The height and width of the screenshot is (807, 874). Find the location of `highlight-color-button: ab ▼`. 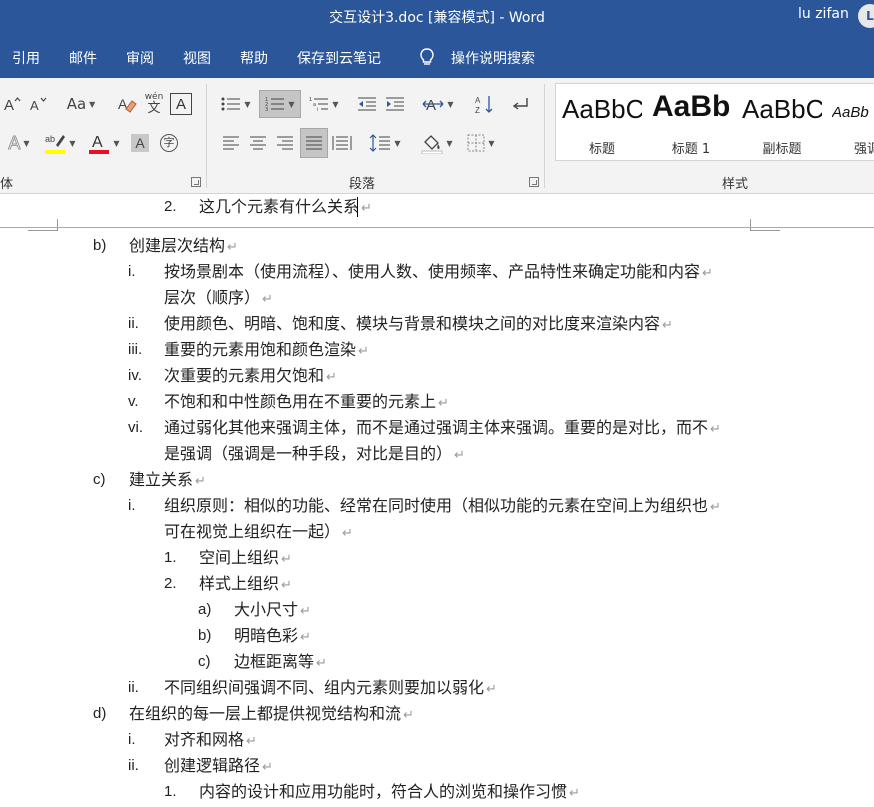

highlight-color-button: ab ▼ is located at coordinates (60, 143).